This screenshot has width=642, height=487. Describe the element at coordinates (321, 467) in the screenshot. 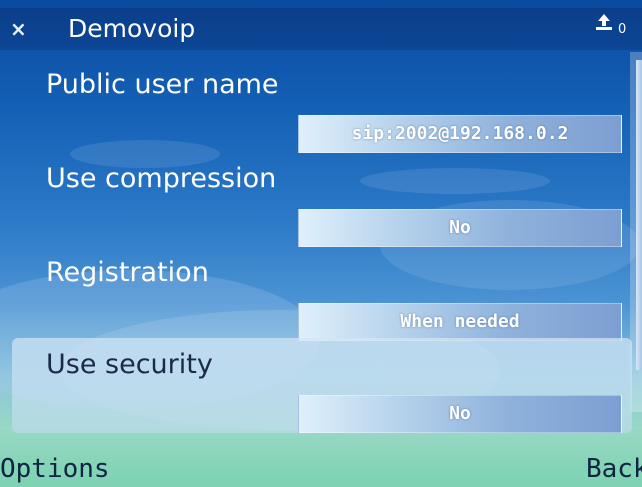

I see `softkey-bar: Options Back` at that location.